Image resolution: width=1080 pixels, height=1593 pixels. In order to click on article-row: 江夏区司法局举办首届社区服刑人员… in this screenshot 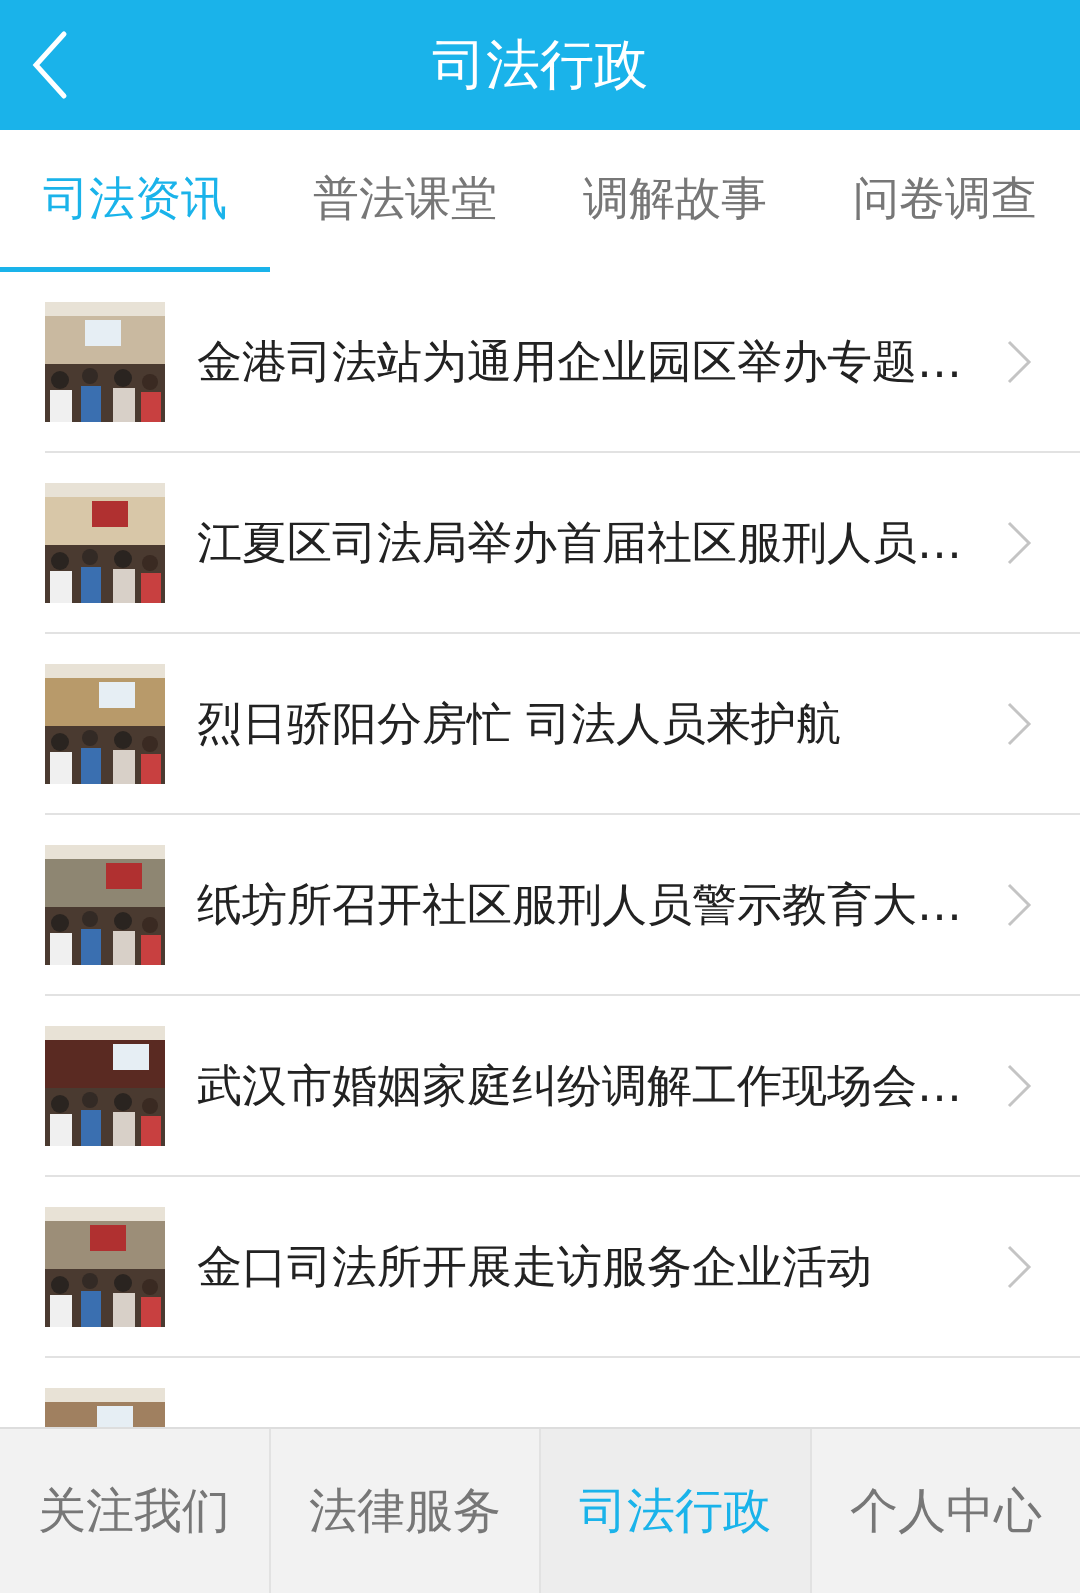, I will do `click(562, 543)`.